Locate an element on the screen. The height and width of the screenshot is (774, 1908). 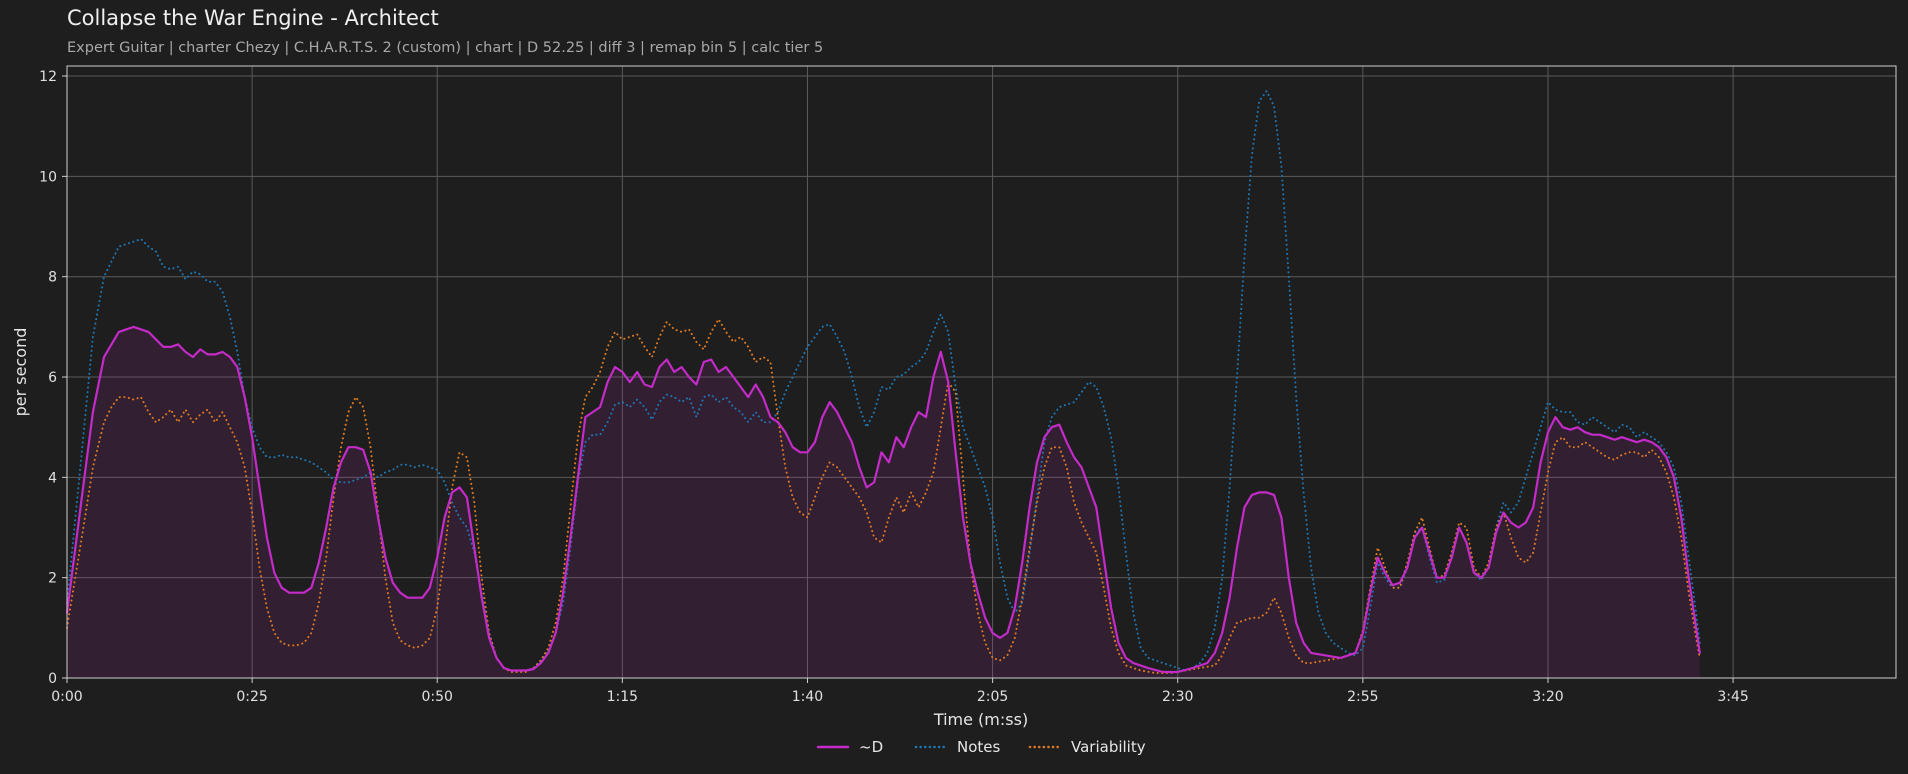
y-tick-label: 8 is located at coordinates (52, 278).